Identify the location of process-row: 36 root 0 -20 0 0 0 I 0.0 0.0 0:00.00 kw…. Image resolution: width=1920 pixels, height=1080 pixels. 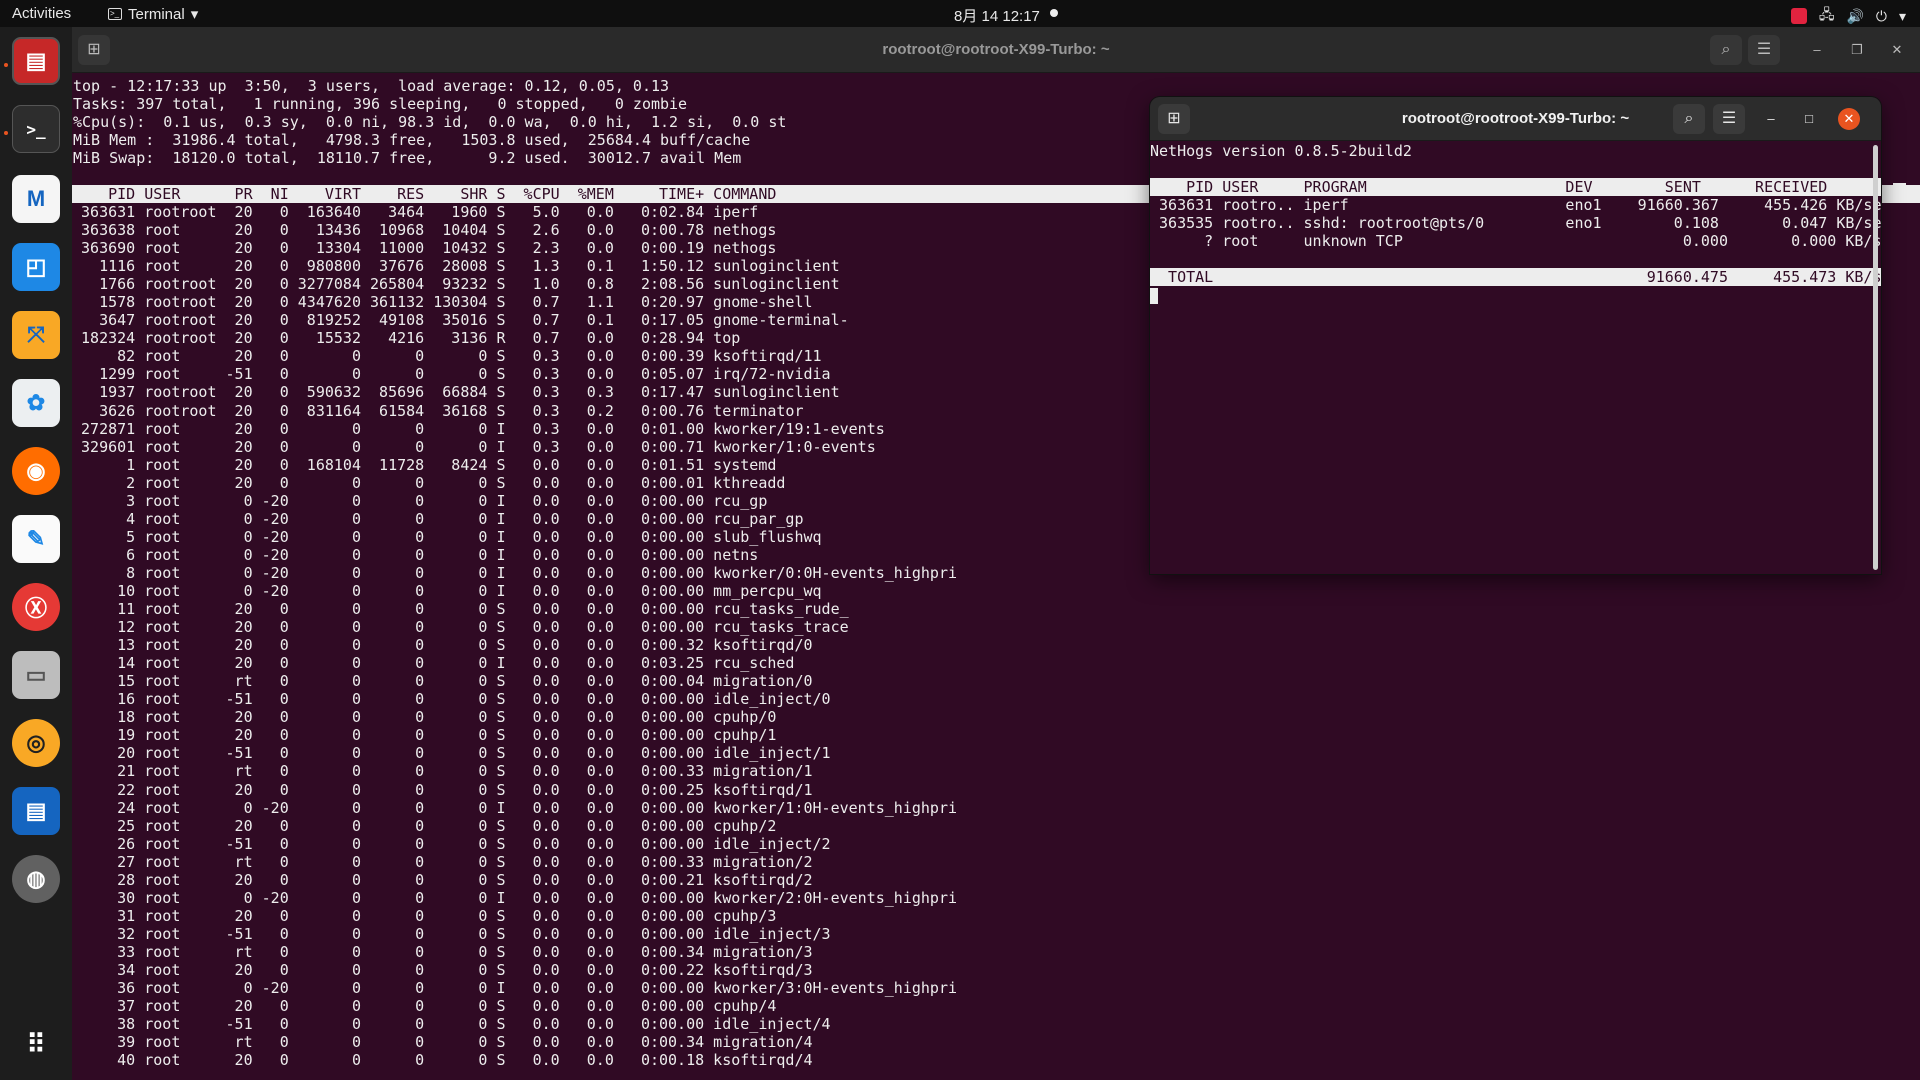
(515, 988).